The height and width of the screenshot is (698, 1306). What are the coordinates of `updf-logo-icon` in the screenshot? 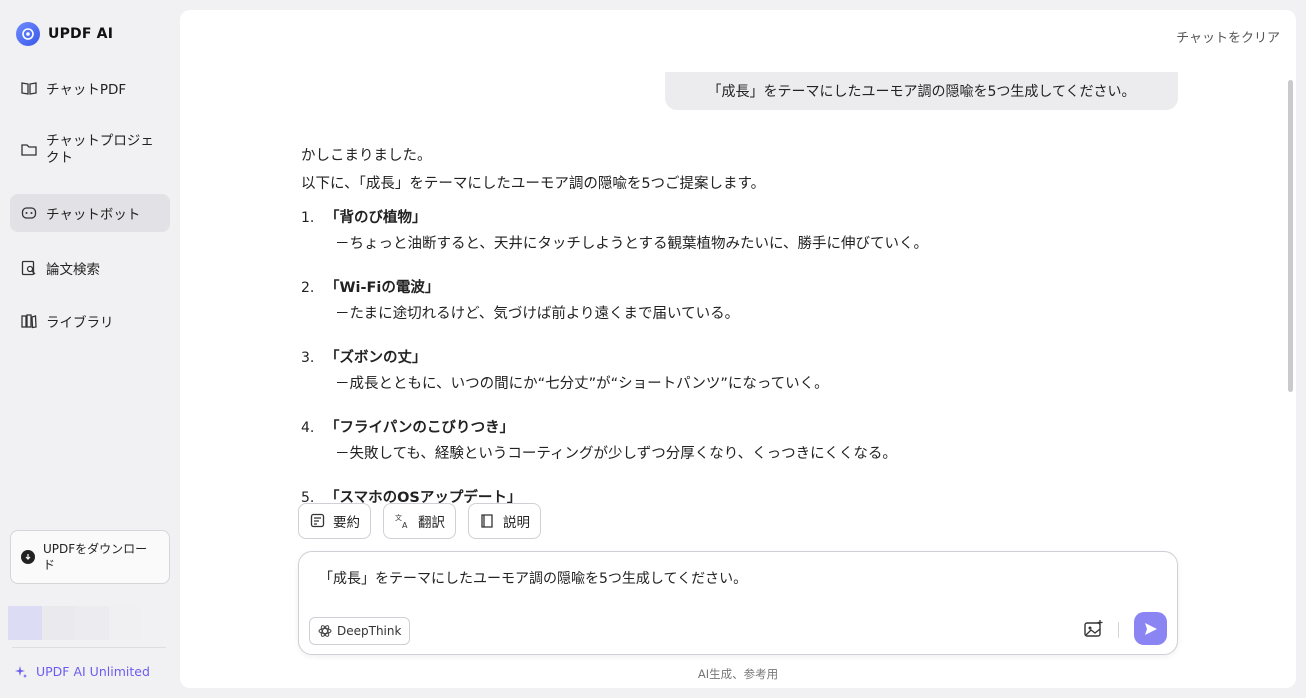 It's located at (28, 34).